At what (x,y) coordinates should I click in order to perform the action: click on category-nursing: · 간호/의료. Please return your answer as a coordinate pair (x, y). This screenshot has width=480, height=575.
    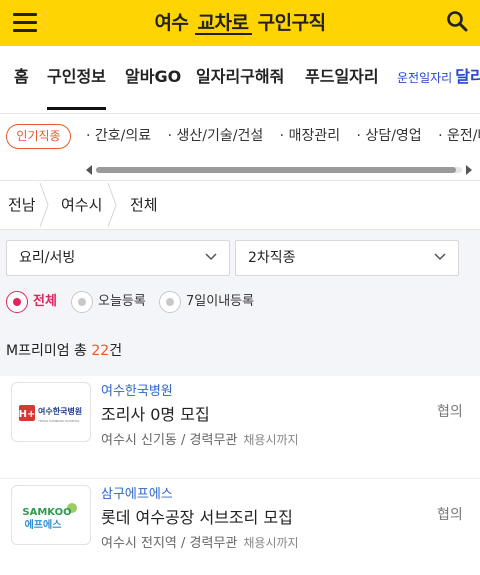
    Looking at the image, I should click on (118, 136).